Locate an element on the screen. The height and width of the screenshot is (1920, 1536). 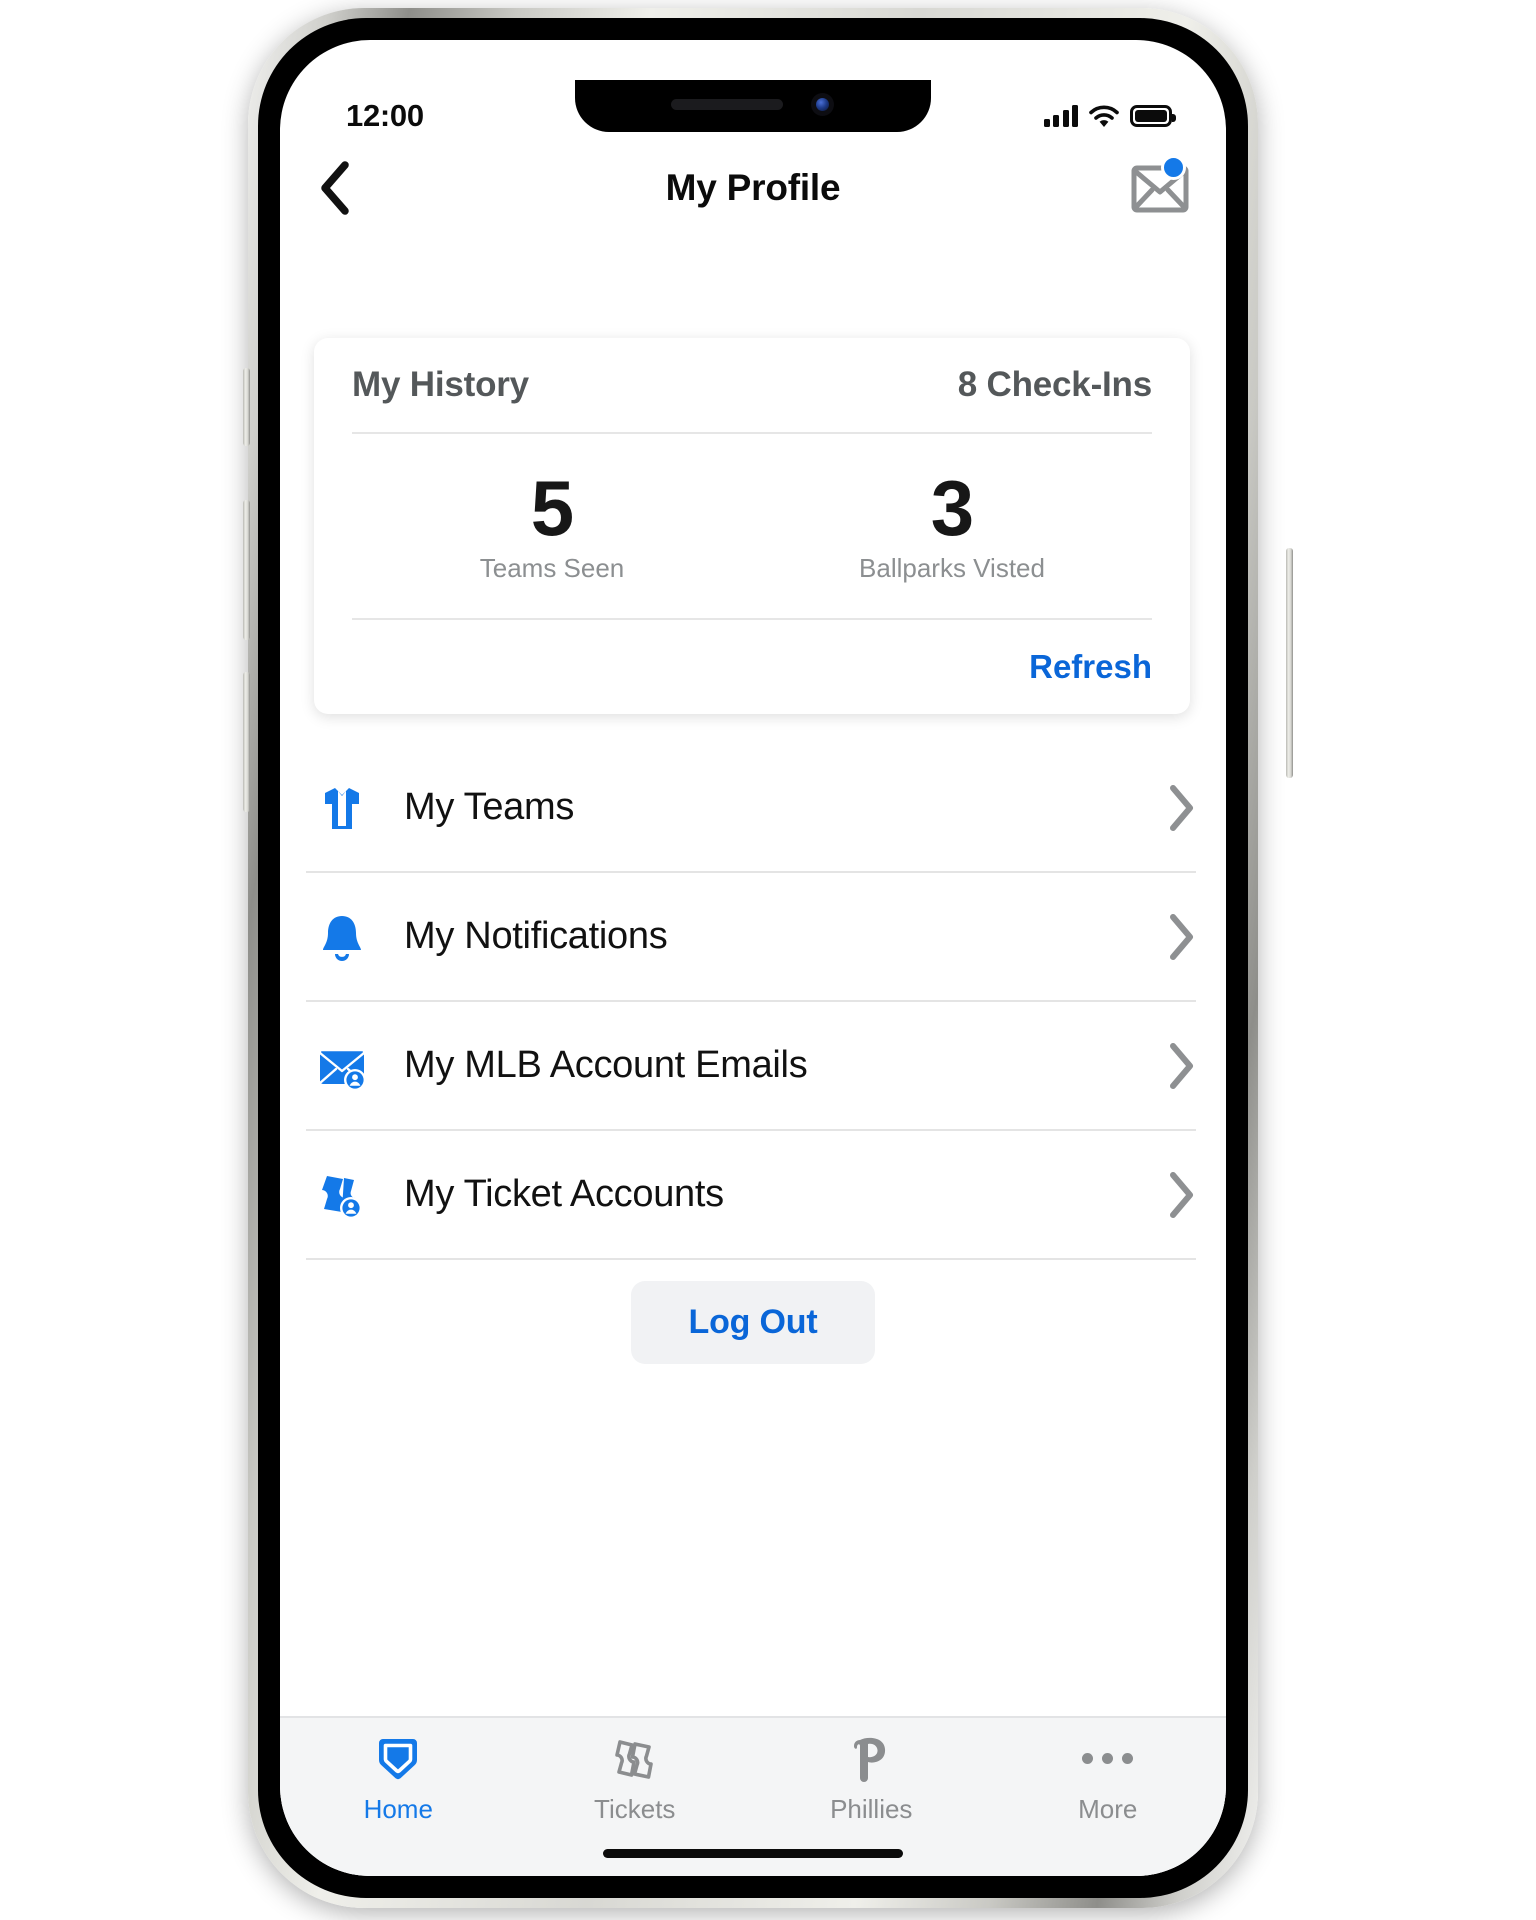
logout-button: Log Out is located at coordinates (753, 1322).